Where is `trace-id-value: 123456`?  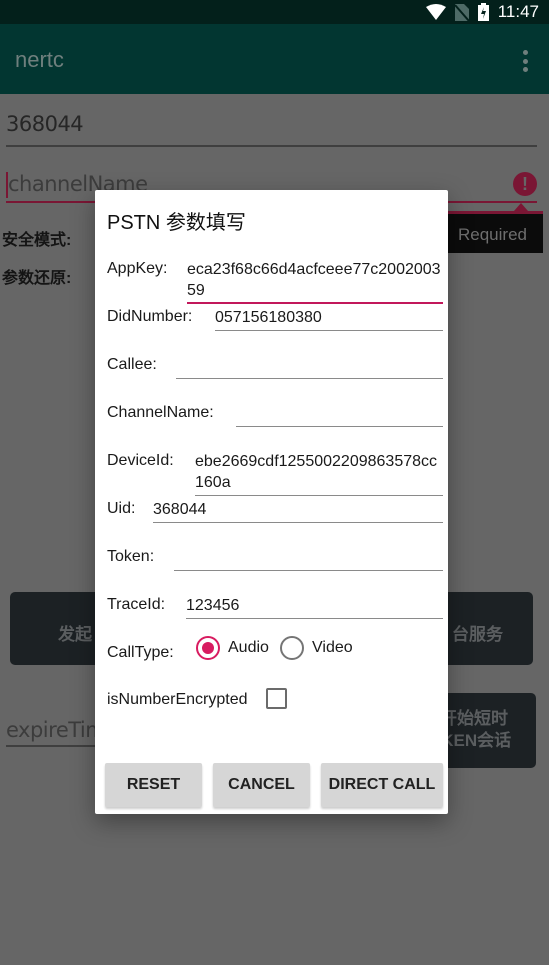
trace-id-value: 123456 is located at coordinates (213, 605).